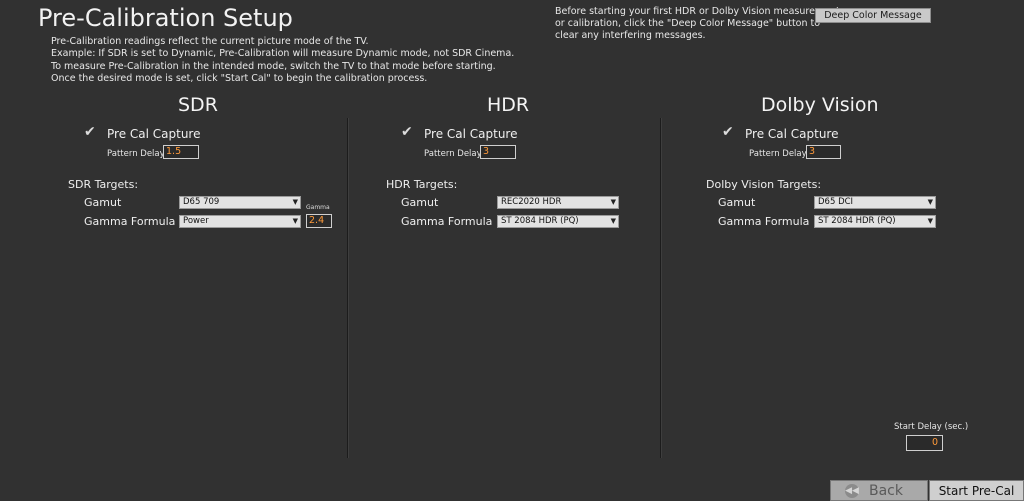  I want to click on dv-gamma-formula-label: Gamma Formula, so click(764, 221).